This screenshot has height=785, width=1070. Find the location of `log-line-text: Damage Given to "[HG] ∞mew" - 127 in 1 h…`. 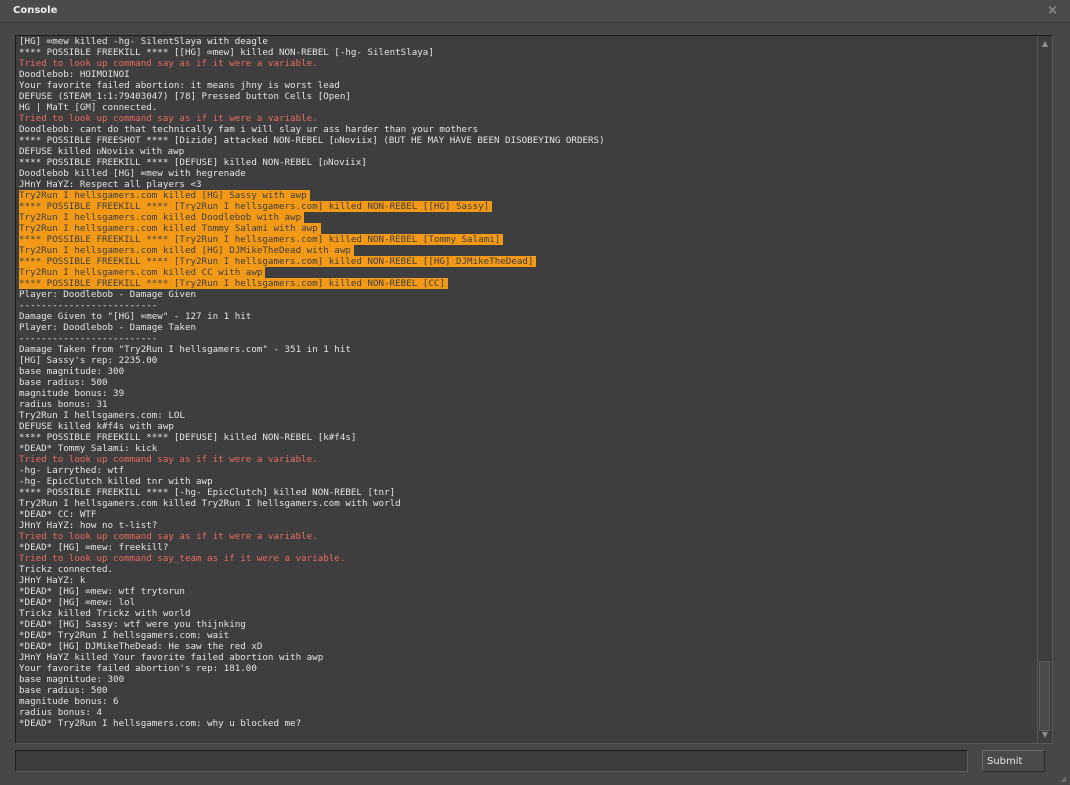

log-line-text: Damage Given to "[HG] ∞mew" - 127 in 1 h… is located at coordinates (135, 316).